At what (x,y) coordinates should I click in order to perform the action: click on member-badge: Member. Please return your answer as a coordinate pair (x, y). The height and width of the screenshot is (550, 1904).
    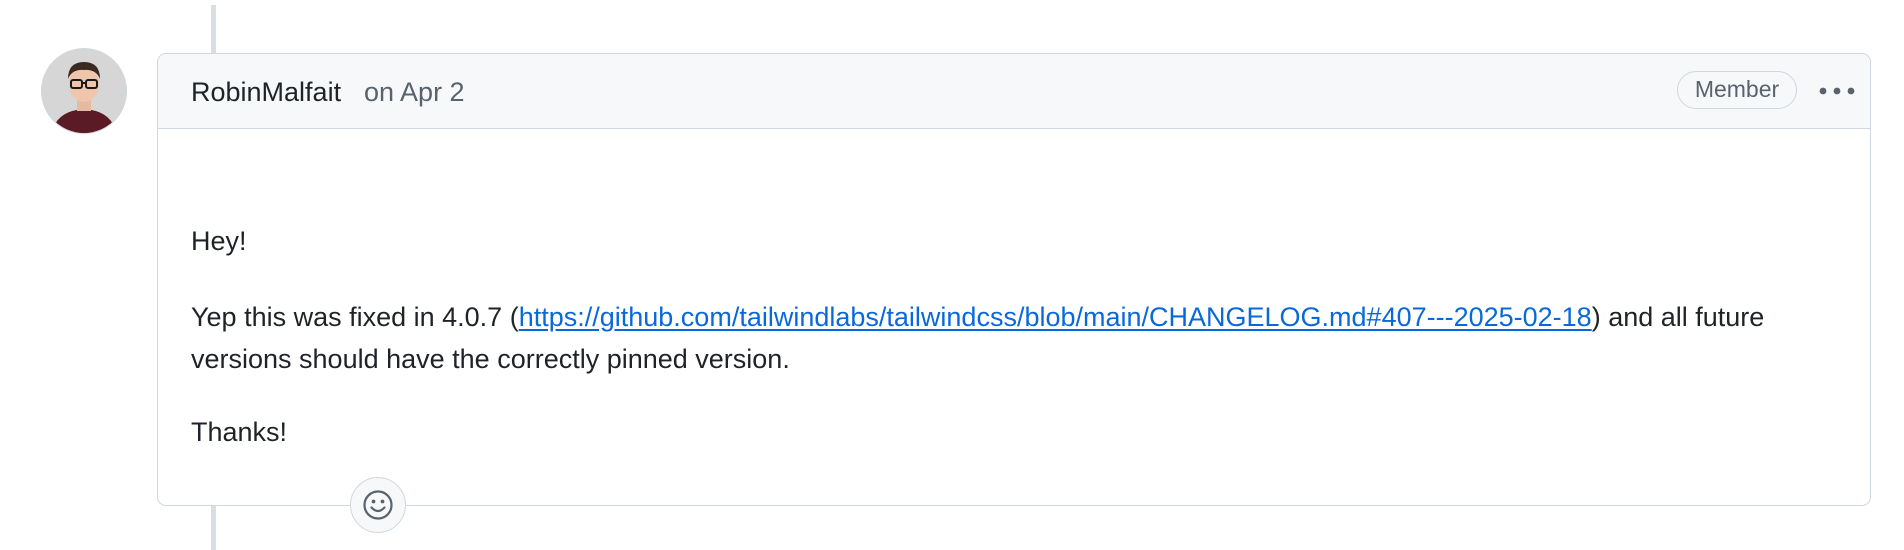
    Looking at the image, I should click on (1737, 90).